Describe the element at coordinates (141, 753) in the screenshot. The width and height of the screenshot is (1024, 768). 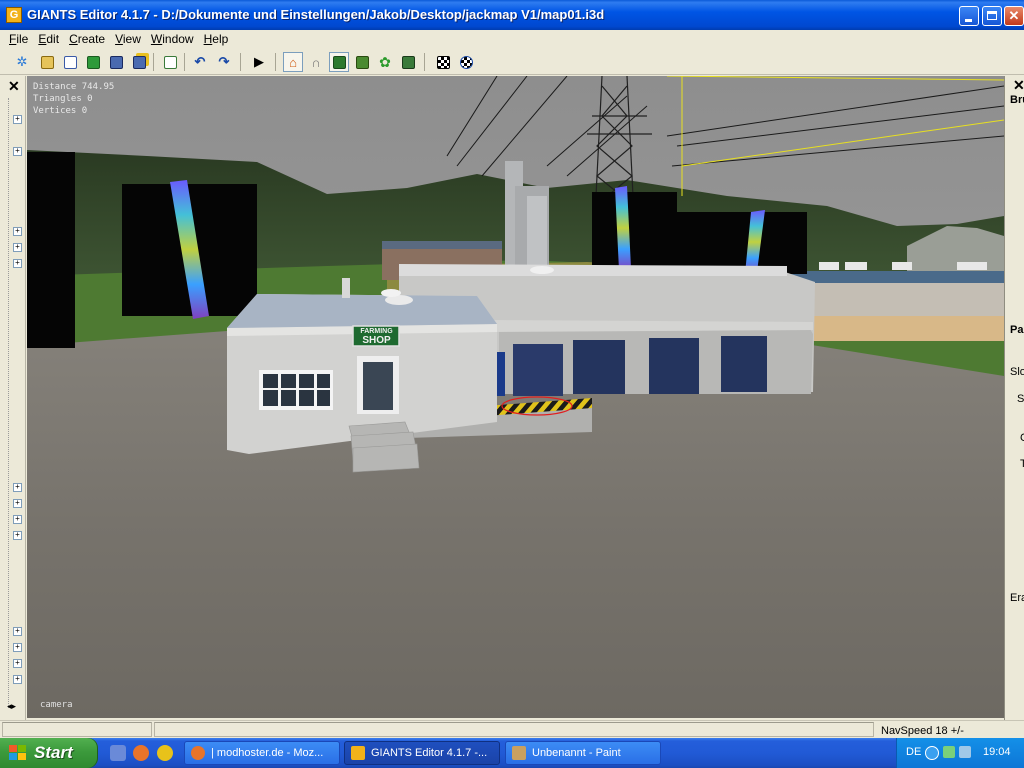
I see `firefox-quicklaunch-icon` at that location.